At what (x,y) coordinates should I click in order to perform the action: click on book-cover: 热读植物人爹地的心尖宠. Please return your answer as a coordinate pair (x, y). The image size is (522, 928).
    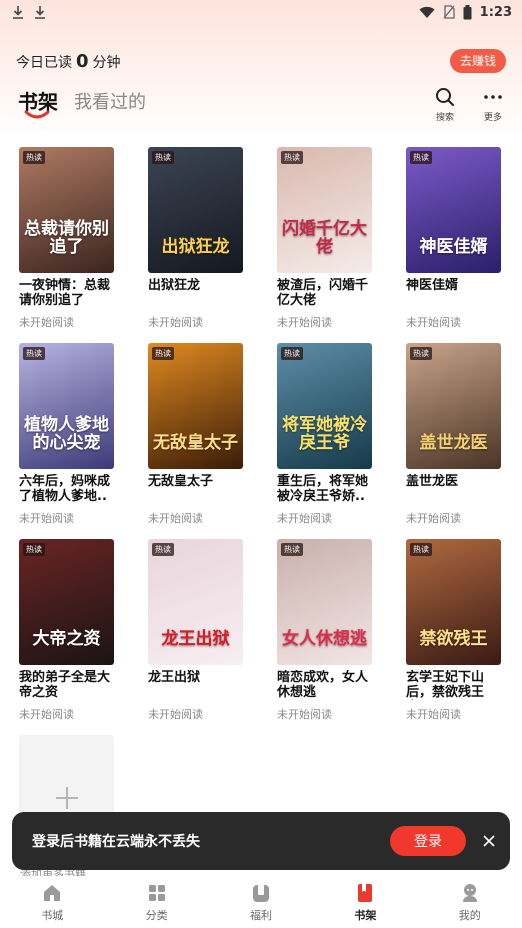
    Looking at the image, I should click on (66, 406).